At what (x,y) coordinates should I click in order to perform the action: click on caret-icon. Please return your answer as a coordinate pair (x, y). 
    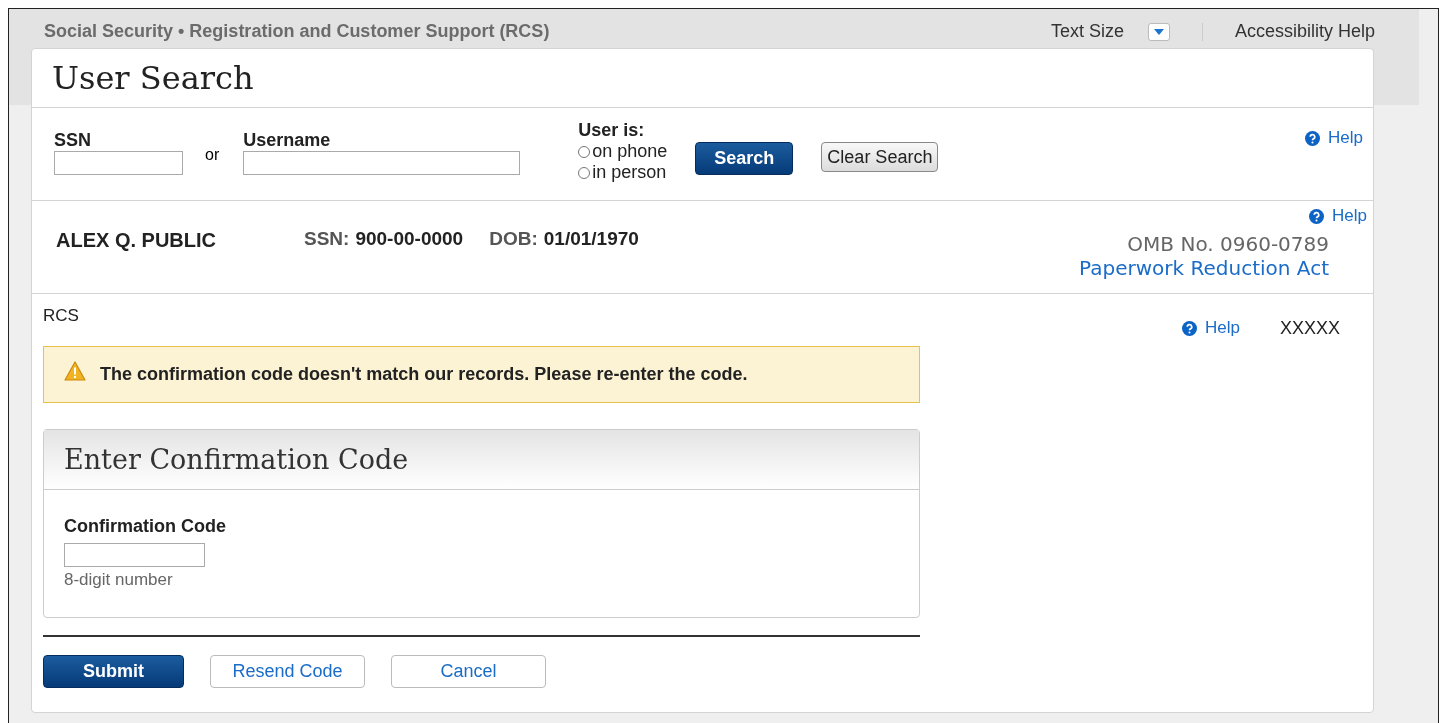
    Looking at the image, I should click on (1158, 31).